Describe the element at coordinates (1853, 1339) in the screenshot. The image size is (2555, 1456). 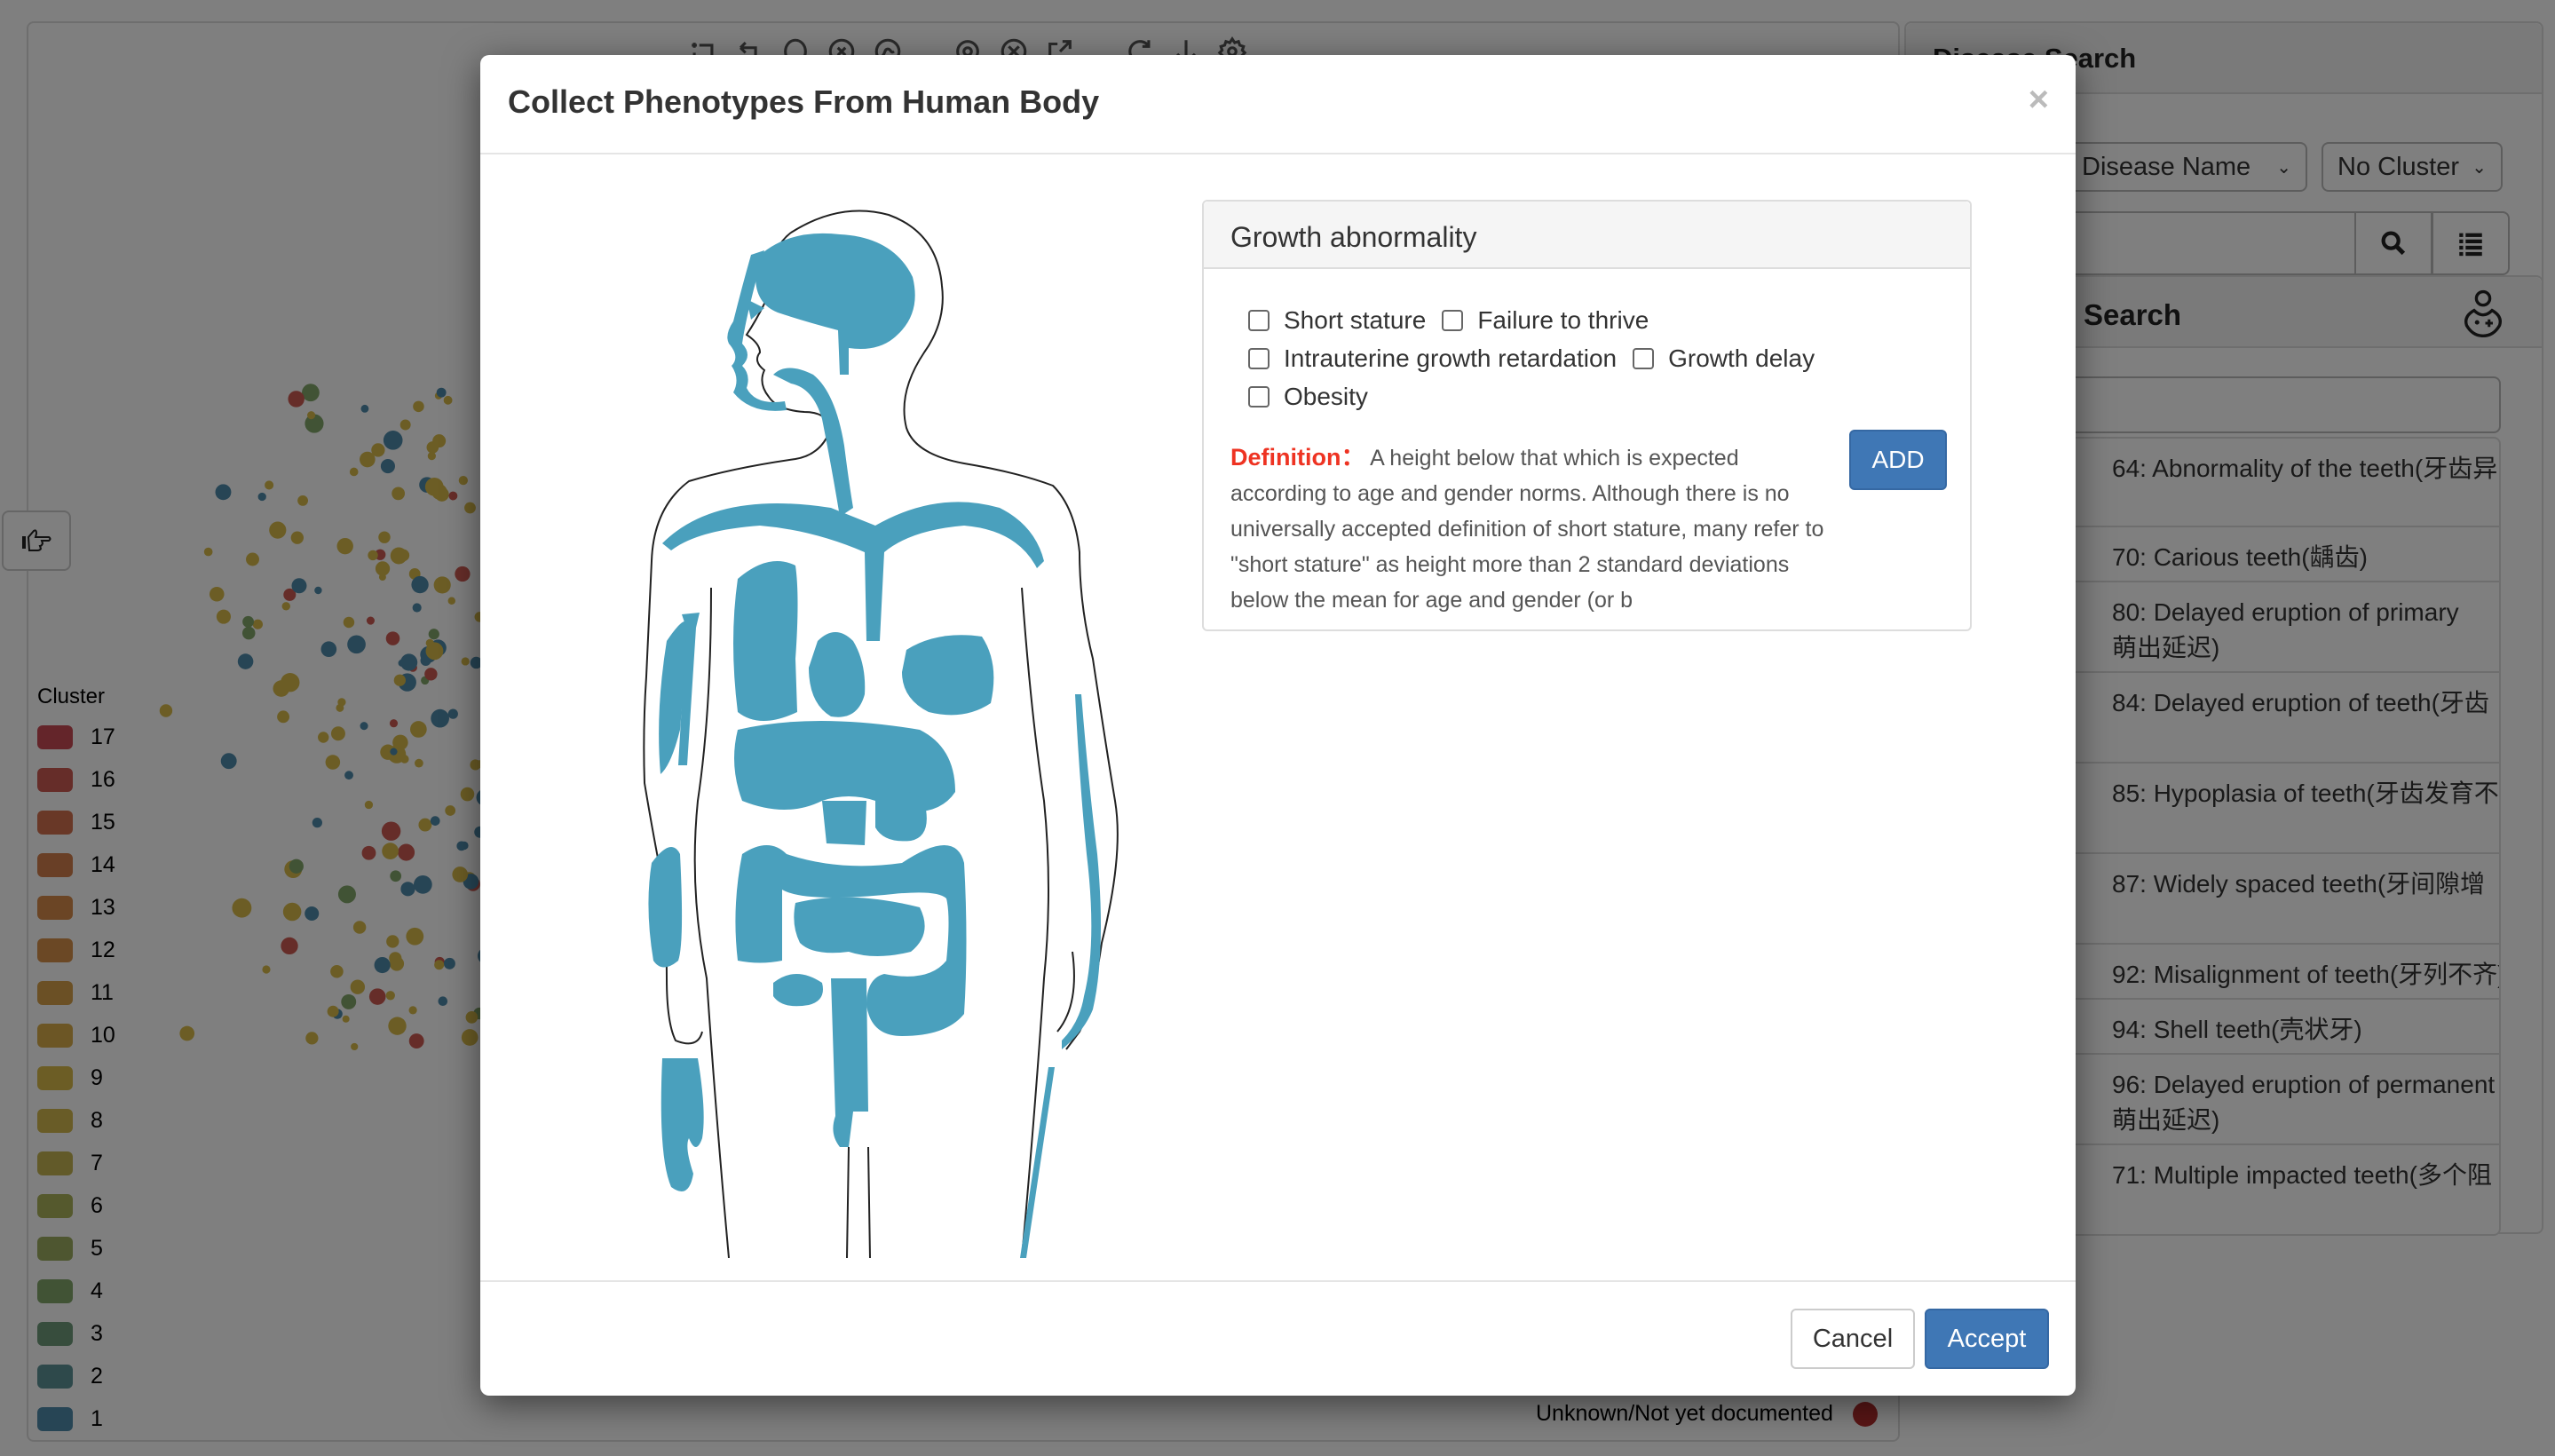
I see `cancel-button: Cancel` at that location.